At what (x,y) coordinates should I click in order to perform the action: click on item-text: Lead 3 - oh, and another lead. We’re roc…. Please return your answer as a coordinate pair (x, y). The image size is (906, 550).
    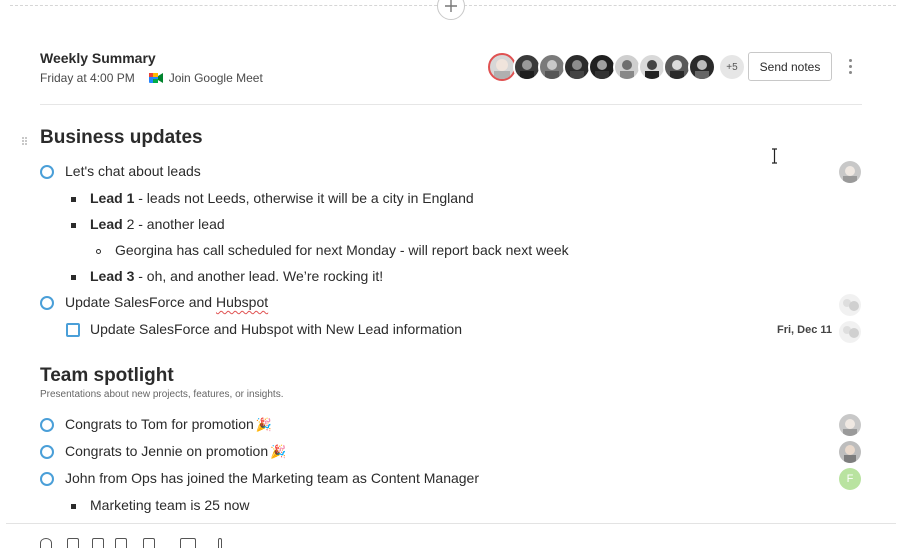
    Looking at the image, I should click on (237, 276).